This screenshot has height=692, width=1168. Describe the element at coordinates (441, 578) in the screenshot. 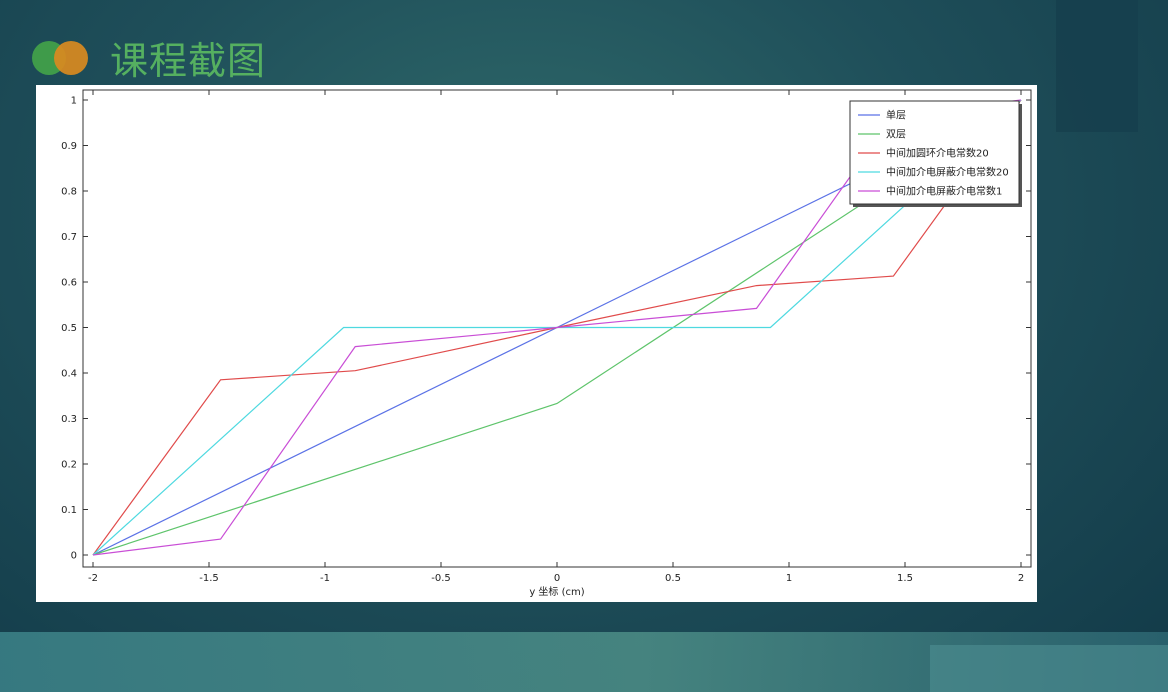

I see `x-tick-label: -0.5` at that location.